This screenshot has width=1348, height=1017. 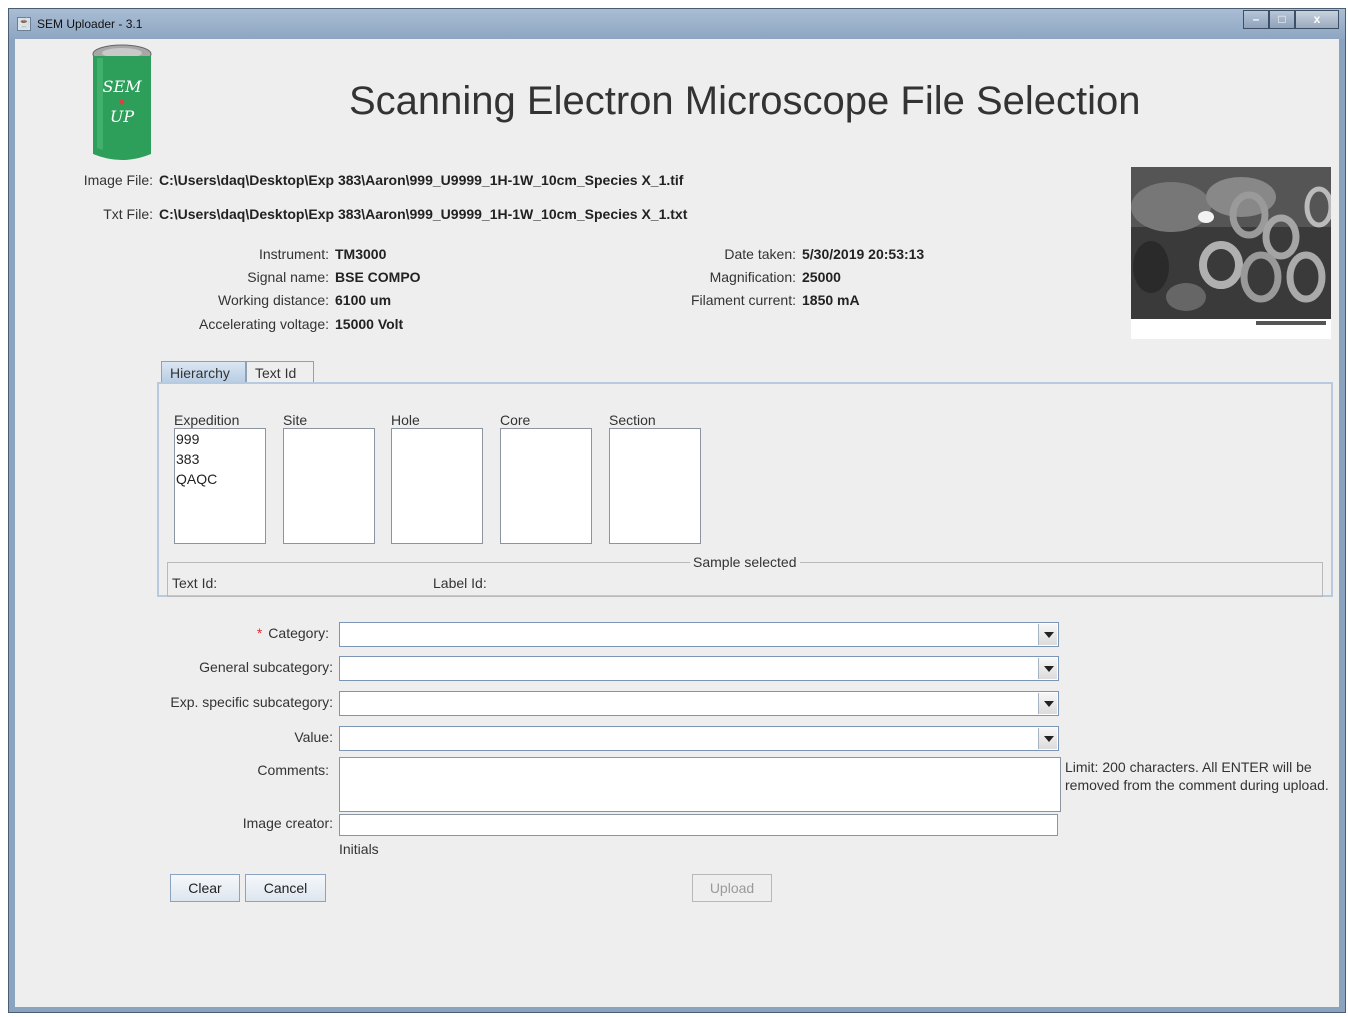 What do you see at coordinates (378, 277) in the screenshot?
I see `signal-name-value: BSE COMPO` at bounding box center [378, 277].